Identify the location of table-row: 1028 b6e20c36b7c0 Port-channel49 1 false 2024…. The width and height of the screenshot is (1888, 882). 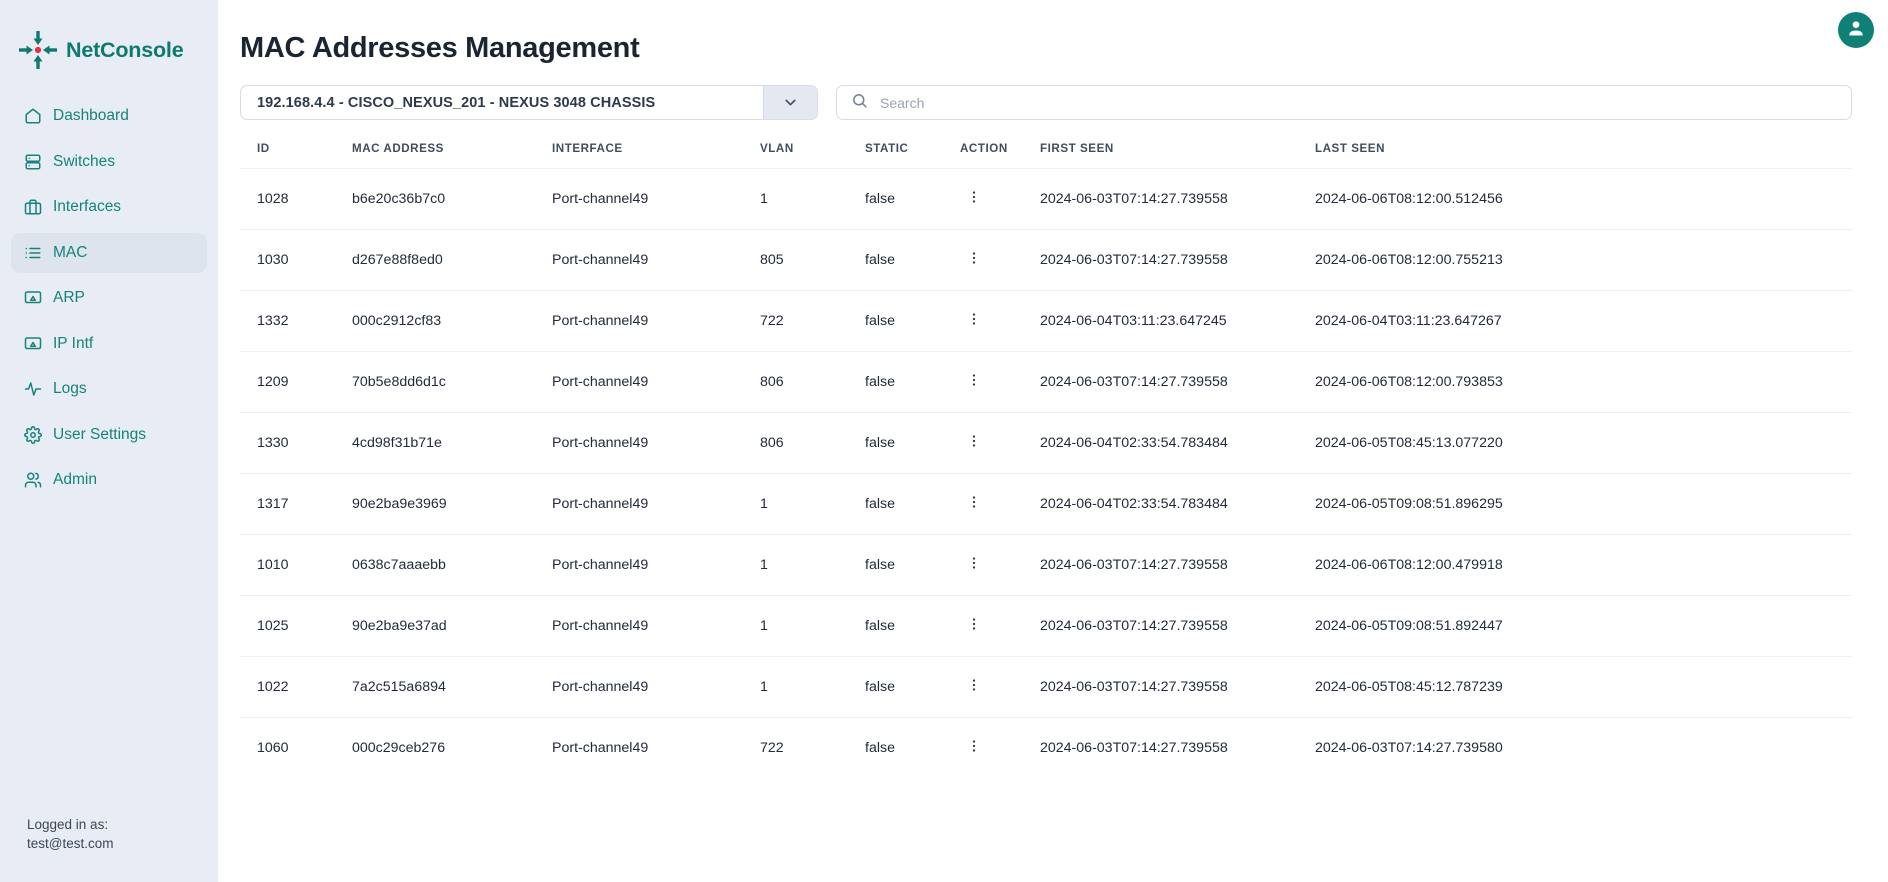
(1046, 199).